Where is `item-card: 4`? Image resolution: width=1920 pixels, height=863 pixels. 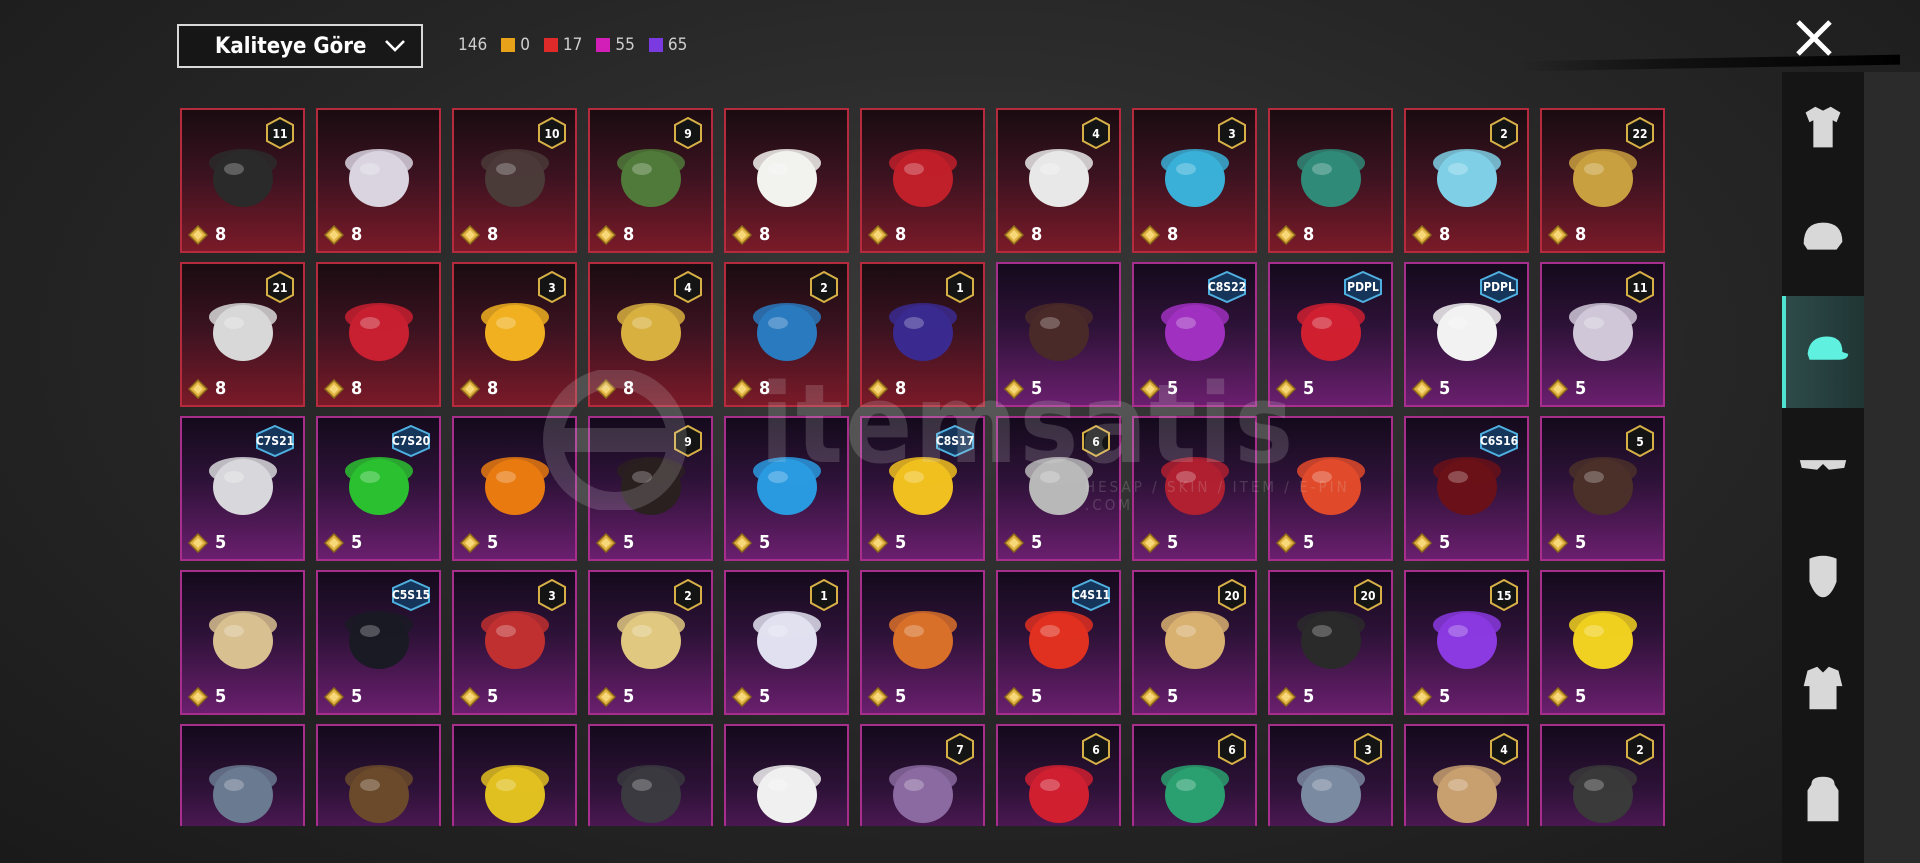 item-card: 4 is located at coordinates (1466, 775).